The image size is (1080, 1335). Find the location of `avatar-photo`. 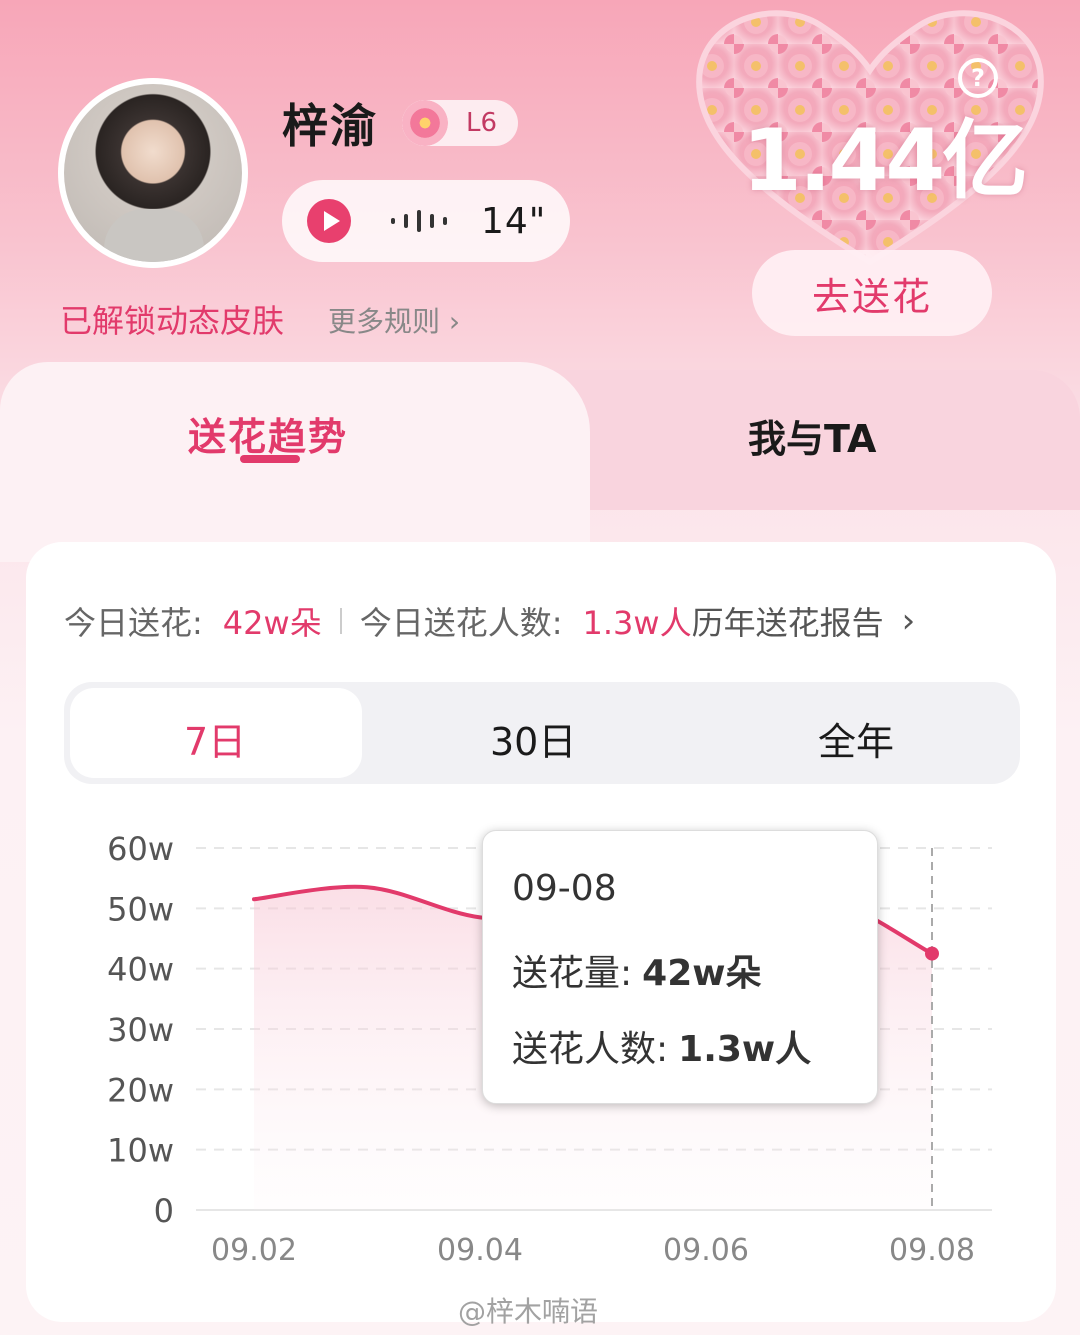

avatar-photo is located at coordinates (153, 173).